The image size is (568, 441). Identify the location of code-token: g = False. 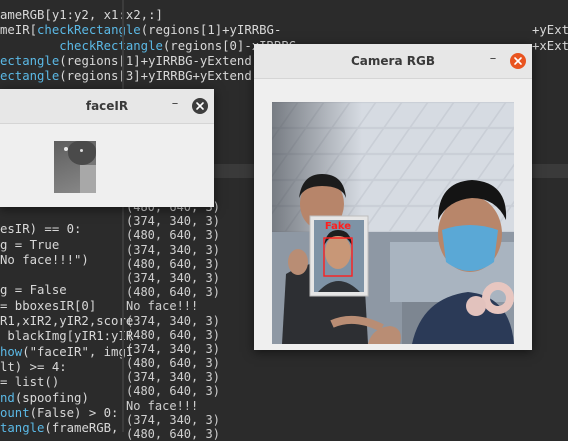
(33, 290).